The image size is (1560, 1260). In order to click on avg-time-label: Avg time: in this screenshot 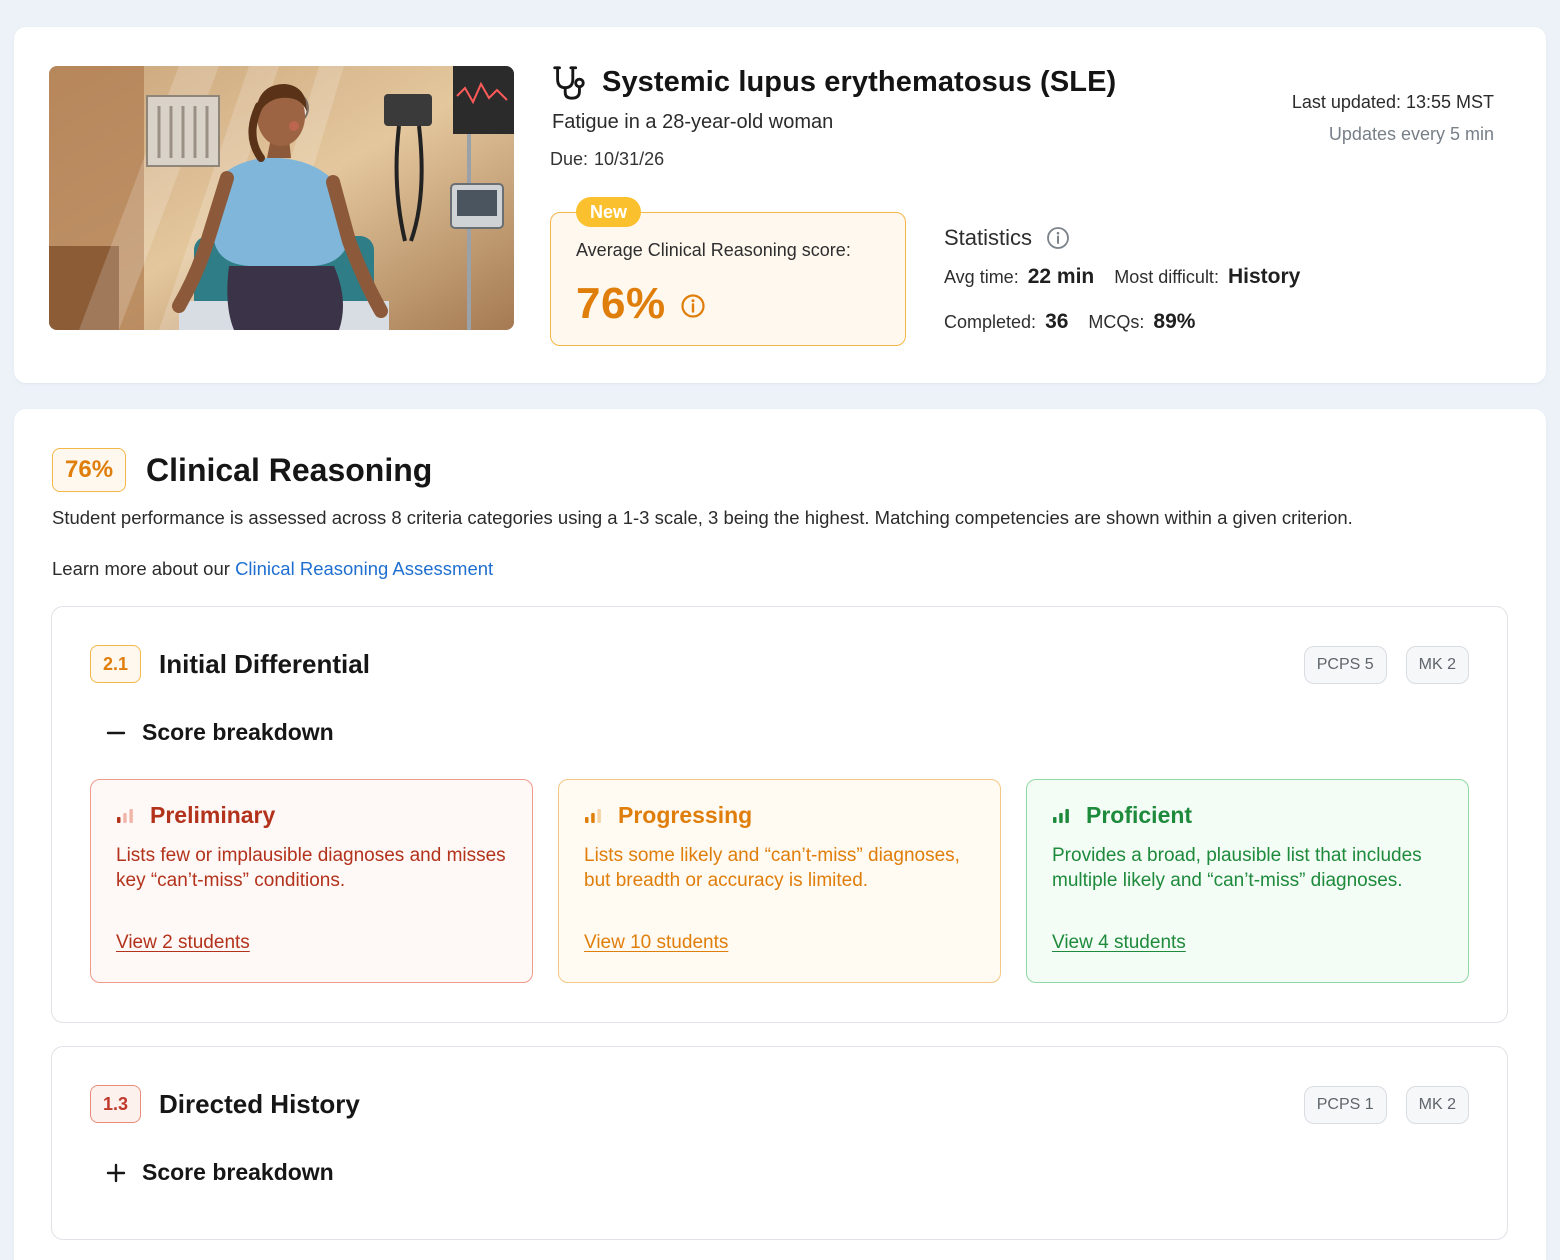, I will do `click(981, 277)`.